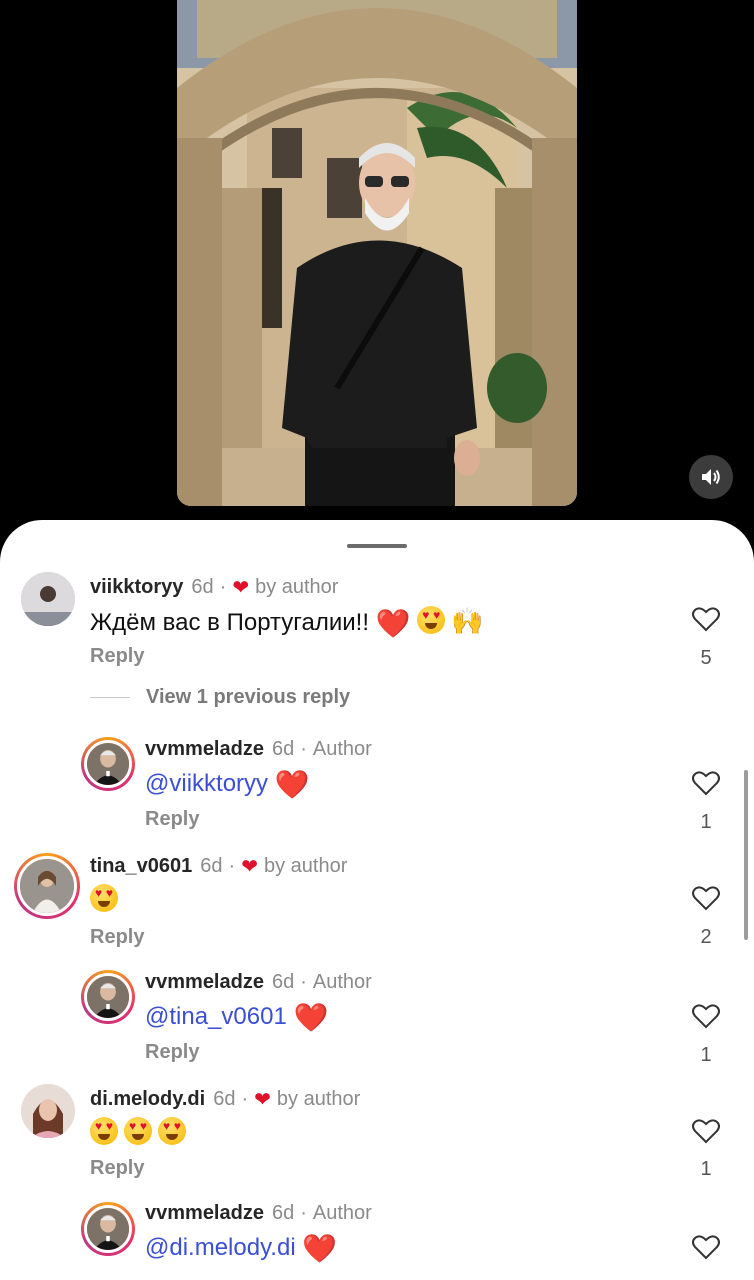 This screenshot has height=1280, width=754. I want to click on comment-text: @viikktoryy ❤️, so click(227, 784).